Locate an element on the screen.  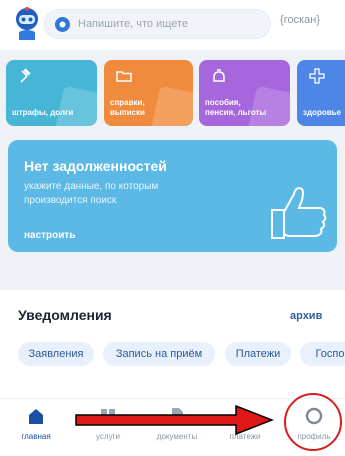
search-placeholder: Напишите, что ищете is located at coordinates (133, 24).